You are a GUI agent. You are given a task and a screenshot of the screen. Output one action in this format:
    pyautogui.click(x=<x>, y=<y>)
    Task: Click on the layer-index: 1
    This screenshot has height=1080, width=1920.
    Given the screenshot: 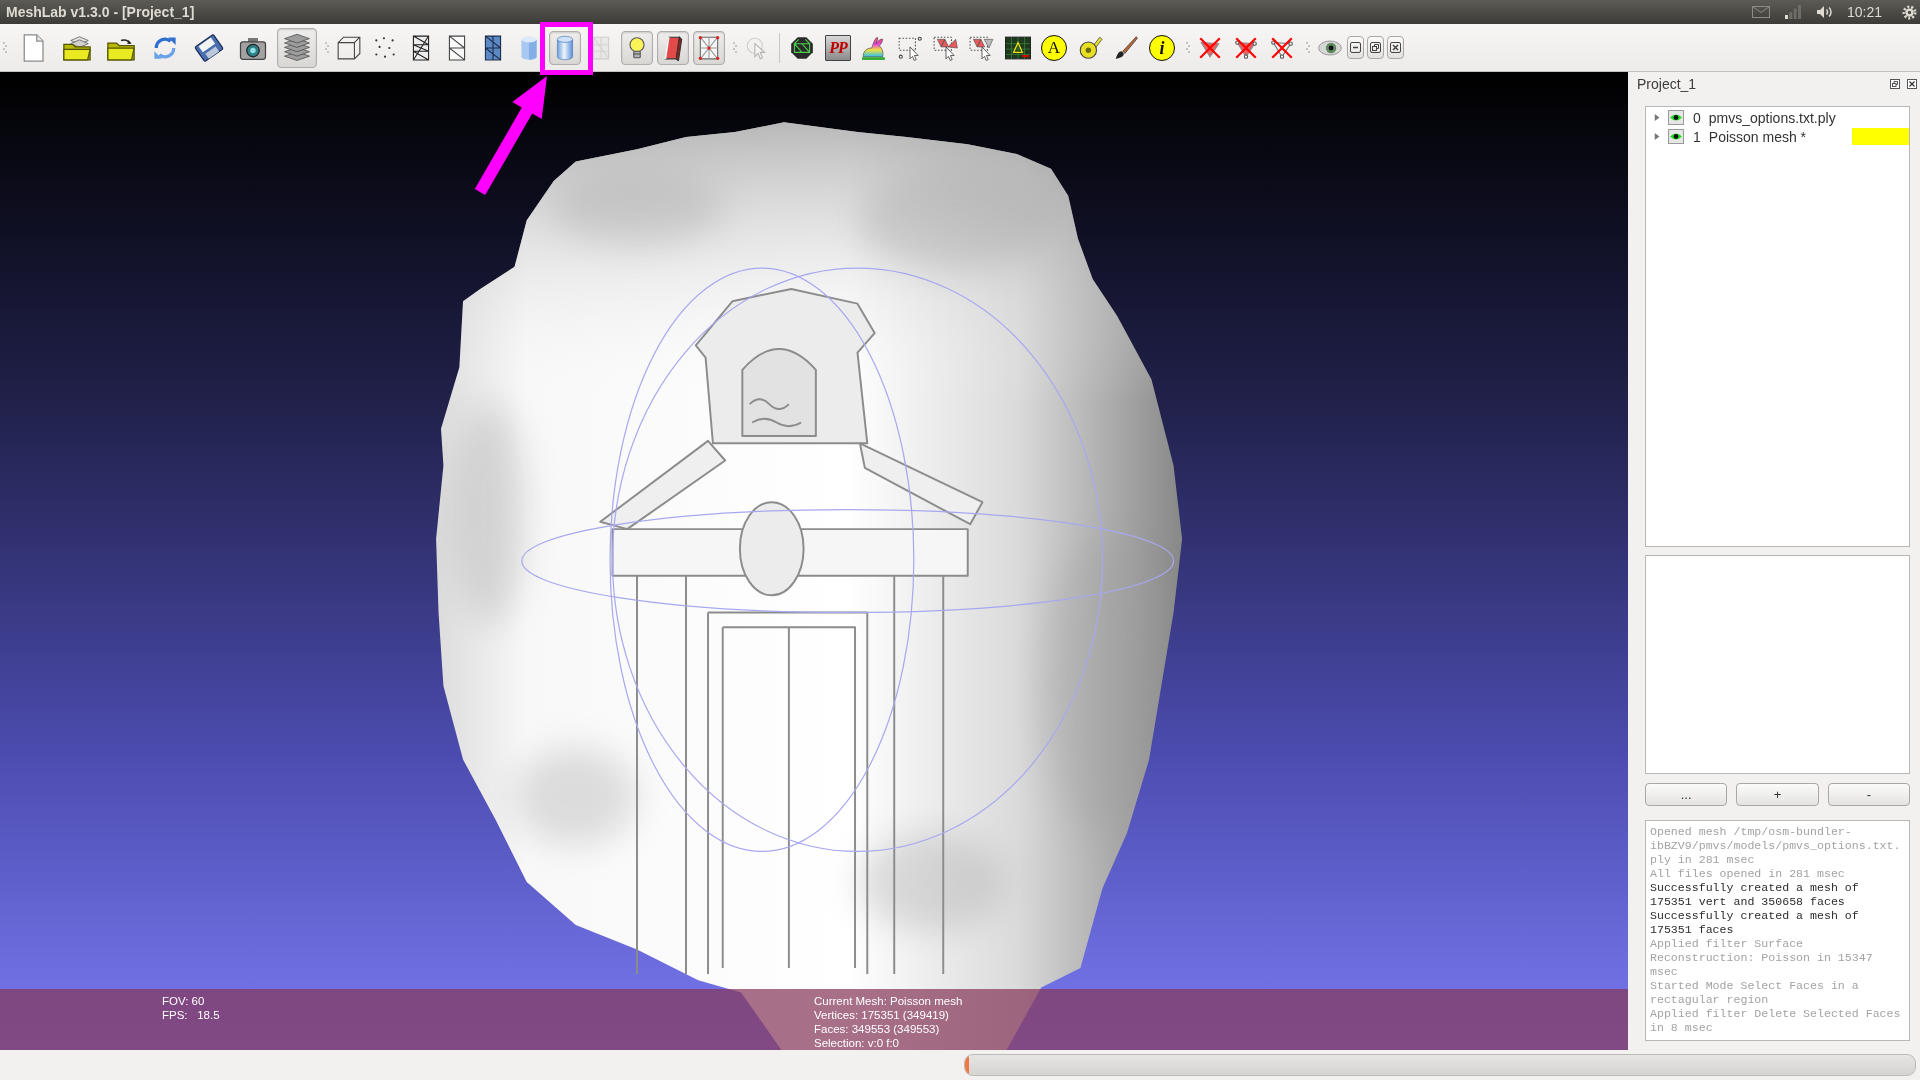 What is the action you would take?
    pyautogui.click(x=1697, y=136)
    